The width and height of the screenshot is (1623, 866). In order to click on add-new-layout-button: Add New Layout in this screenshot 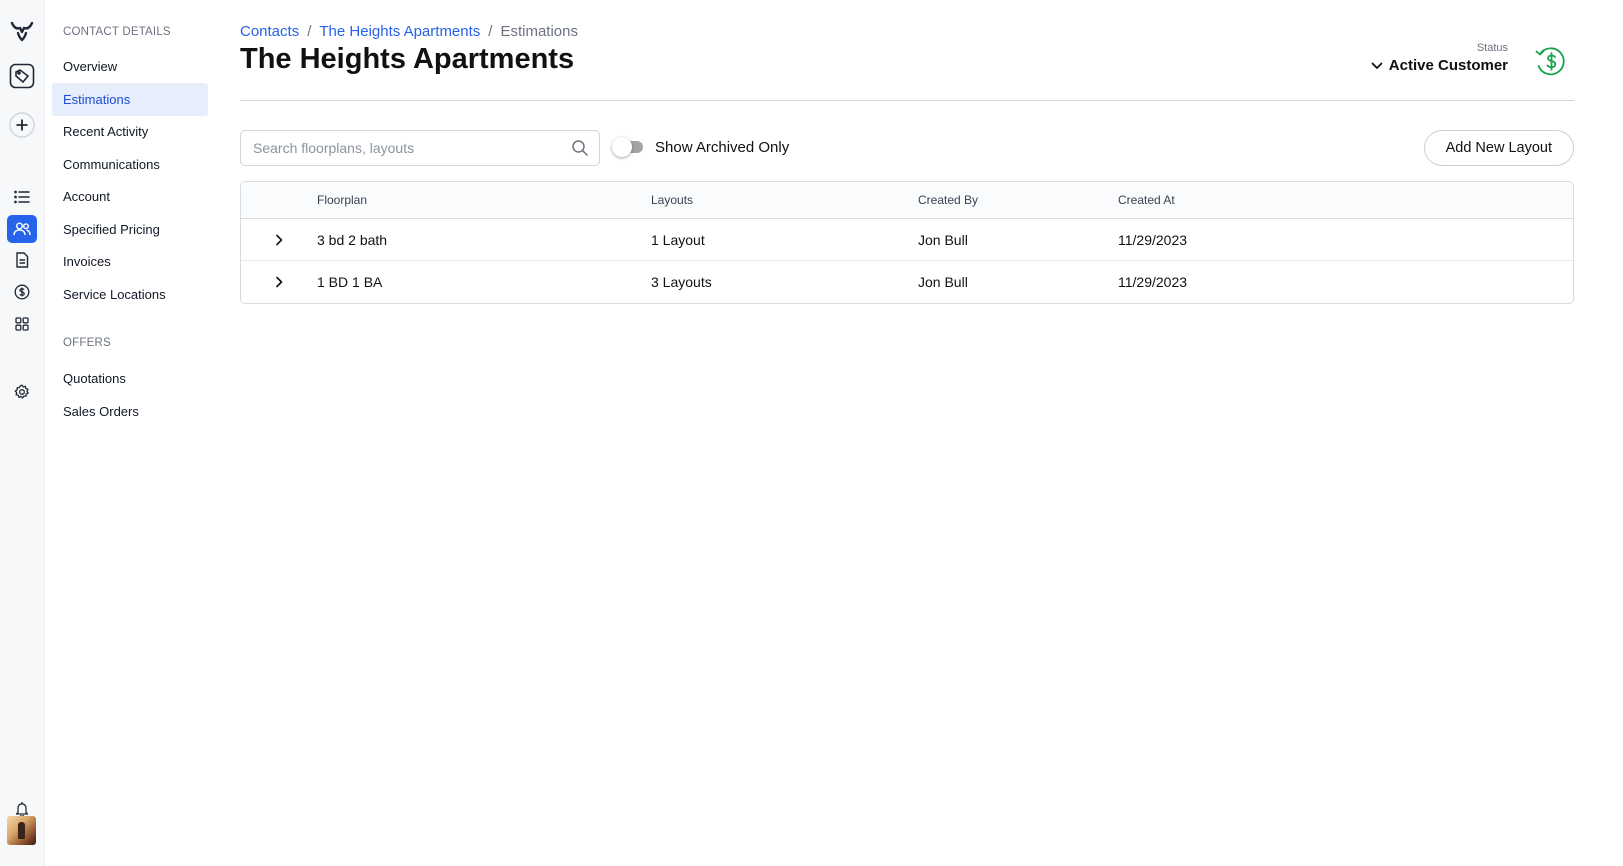, I will do `click(1498, 148)`.